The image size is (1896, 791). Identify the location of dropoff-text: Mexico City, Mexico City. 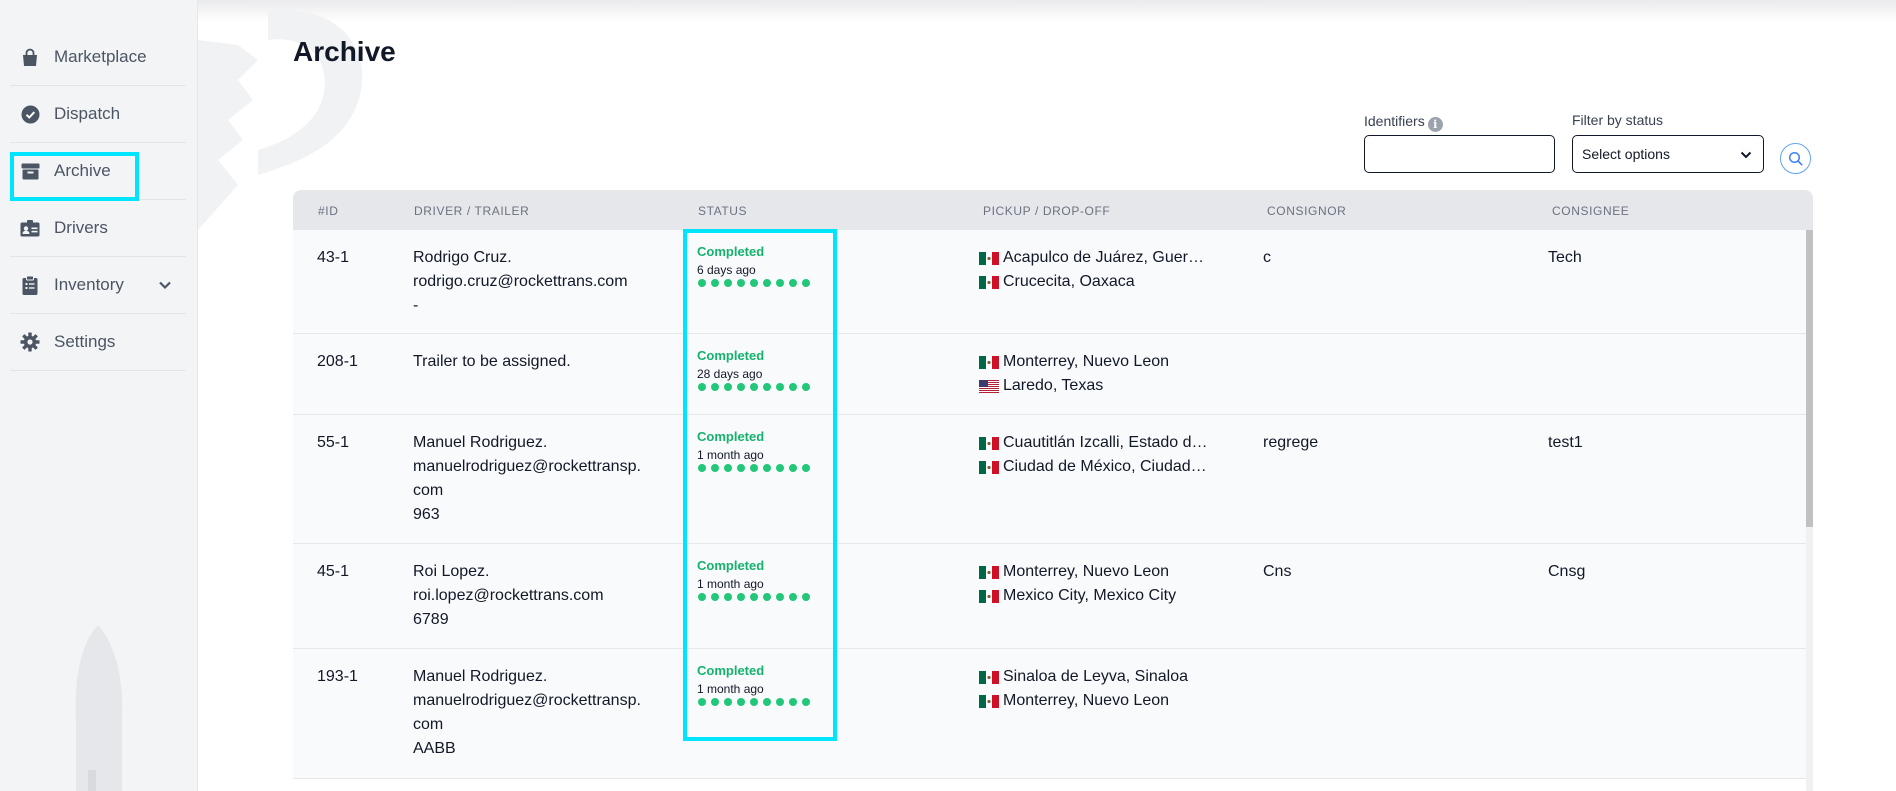
(1090, 595).